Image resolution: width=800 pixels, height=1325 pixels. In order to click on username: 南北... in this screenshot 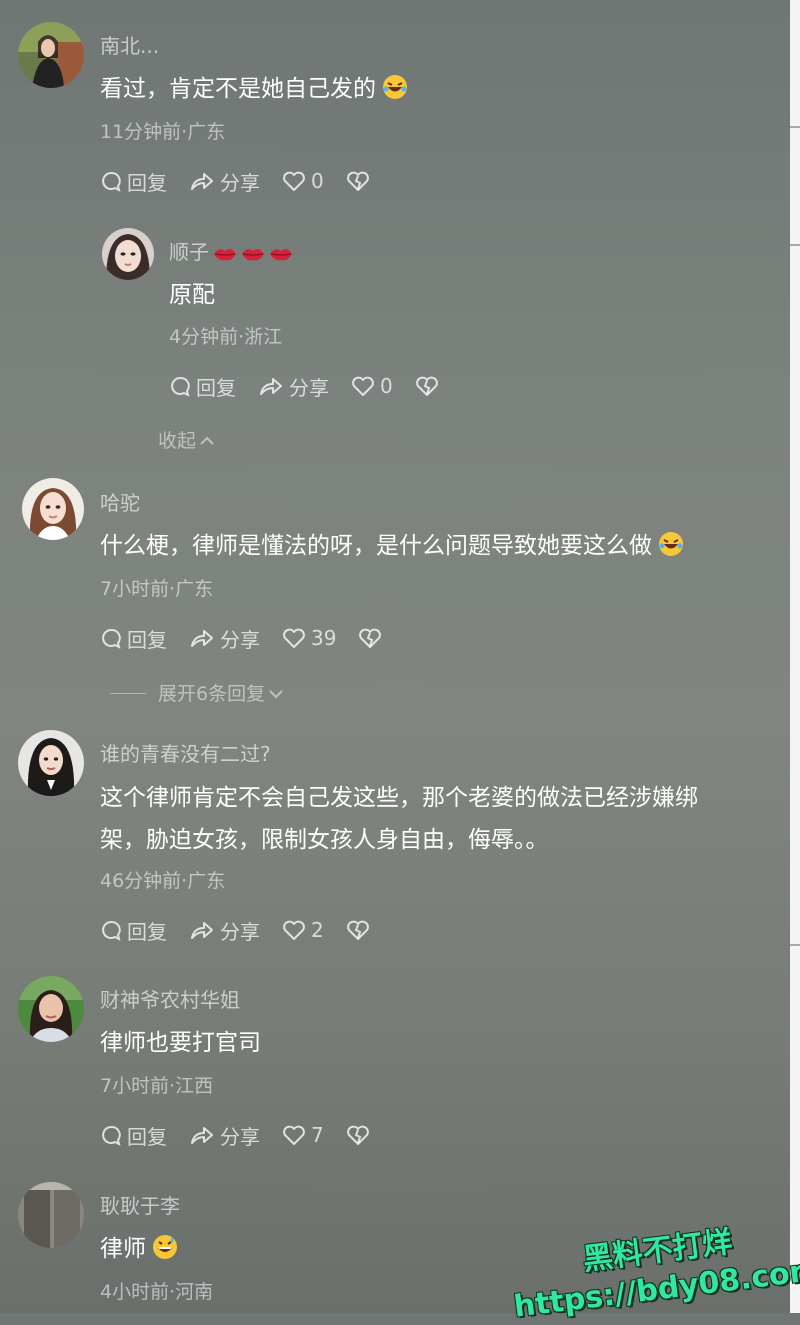, I will do `click(129, 44)`.